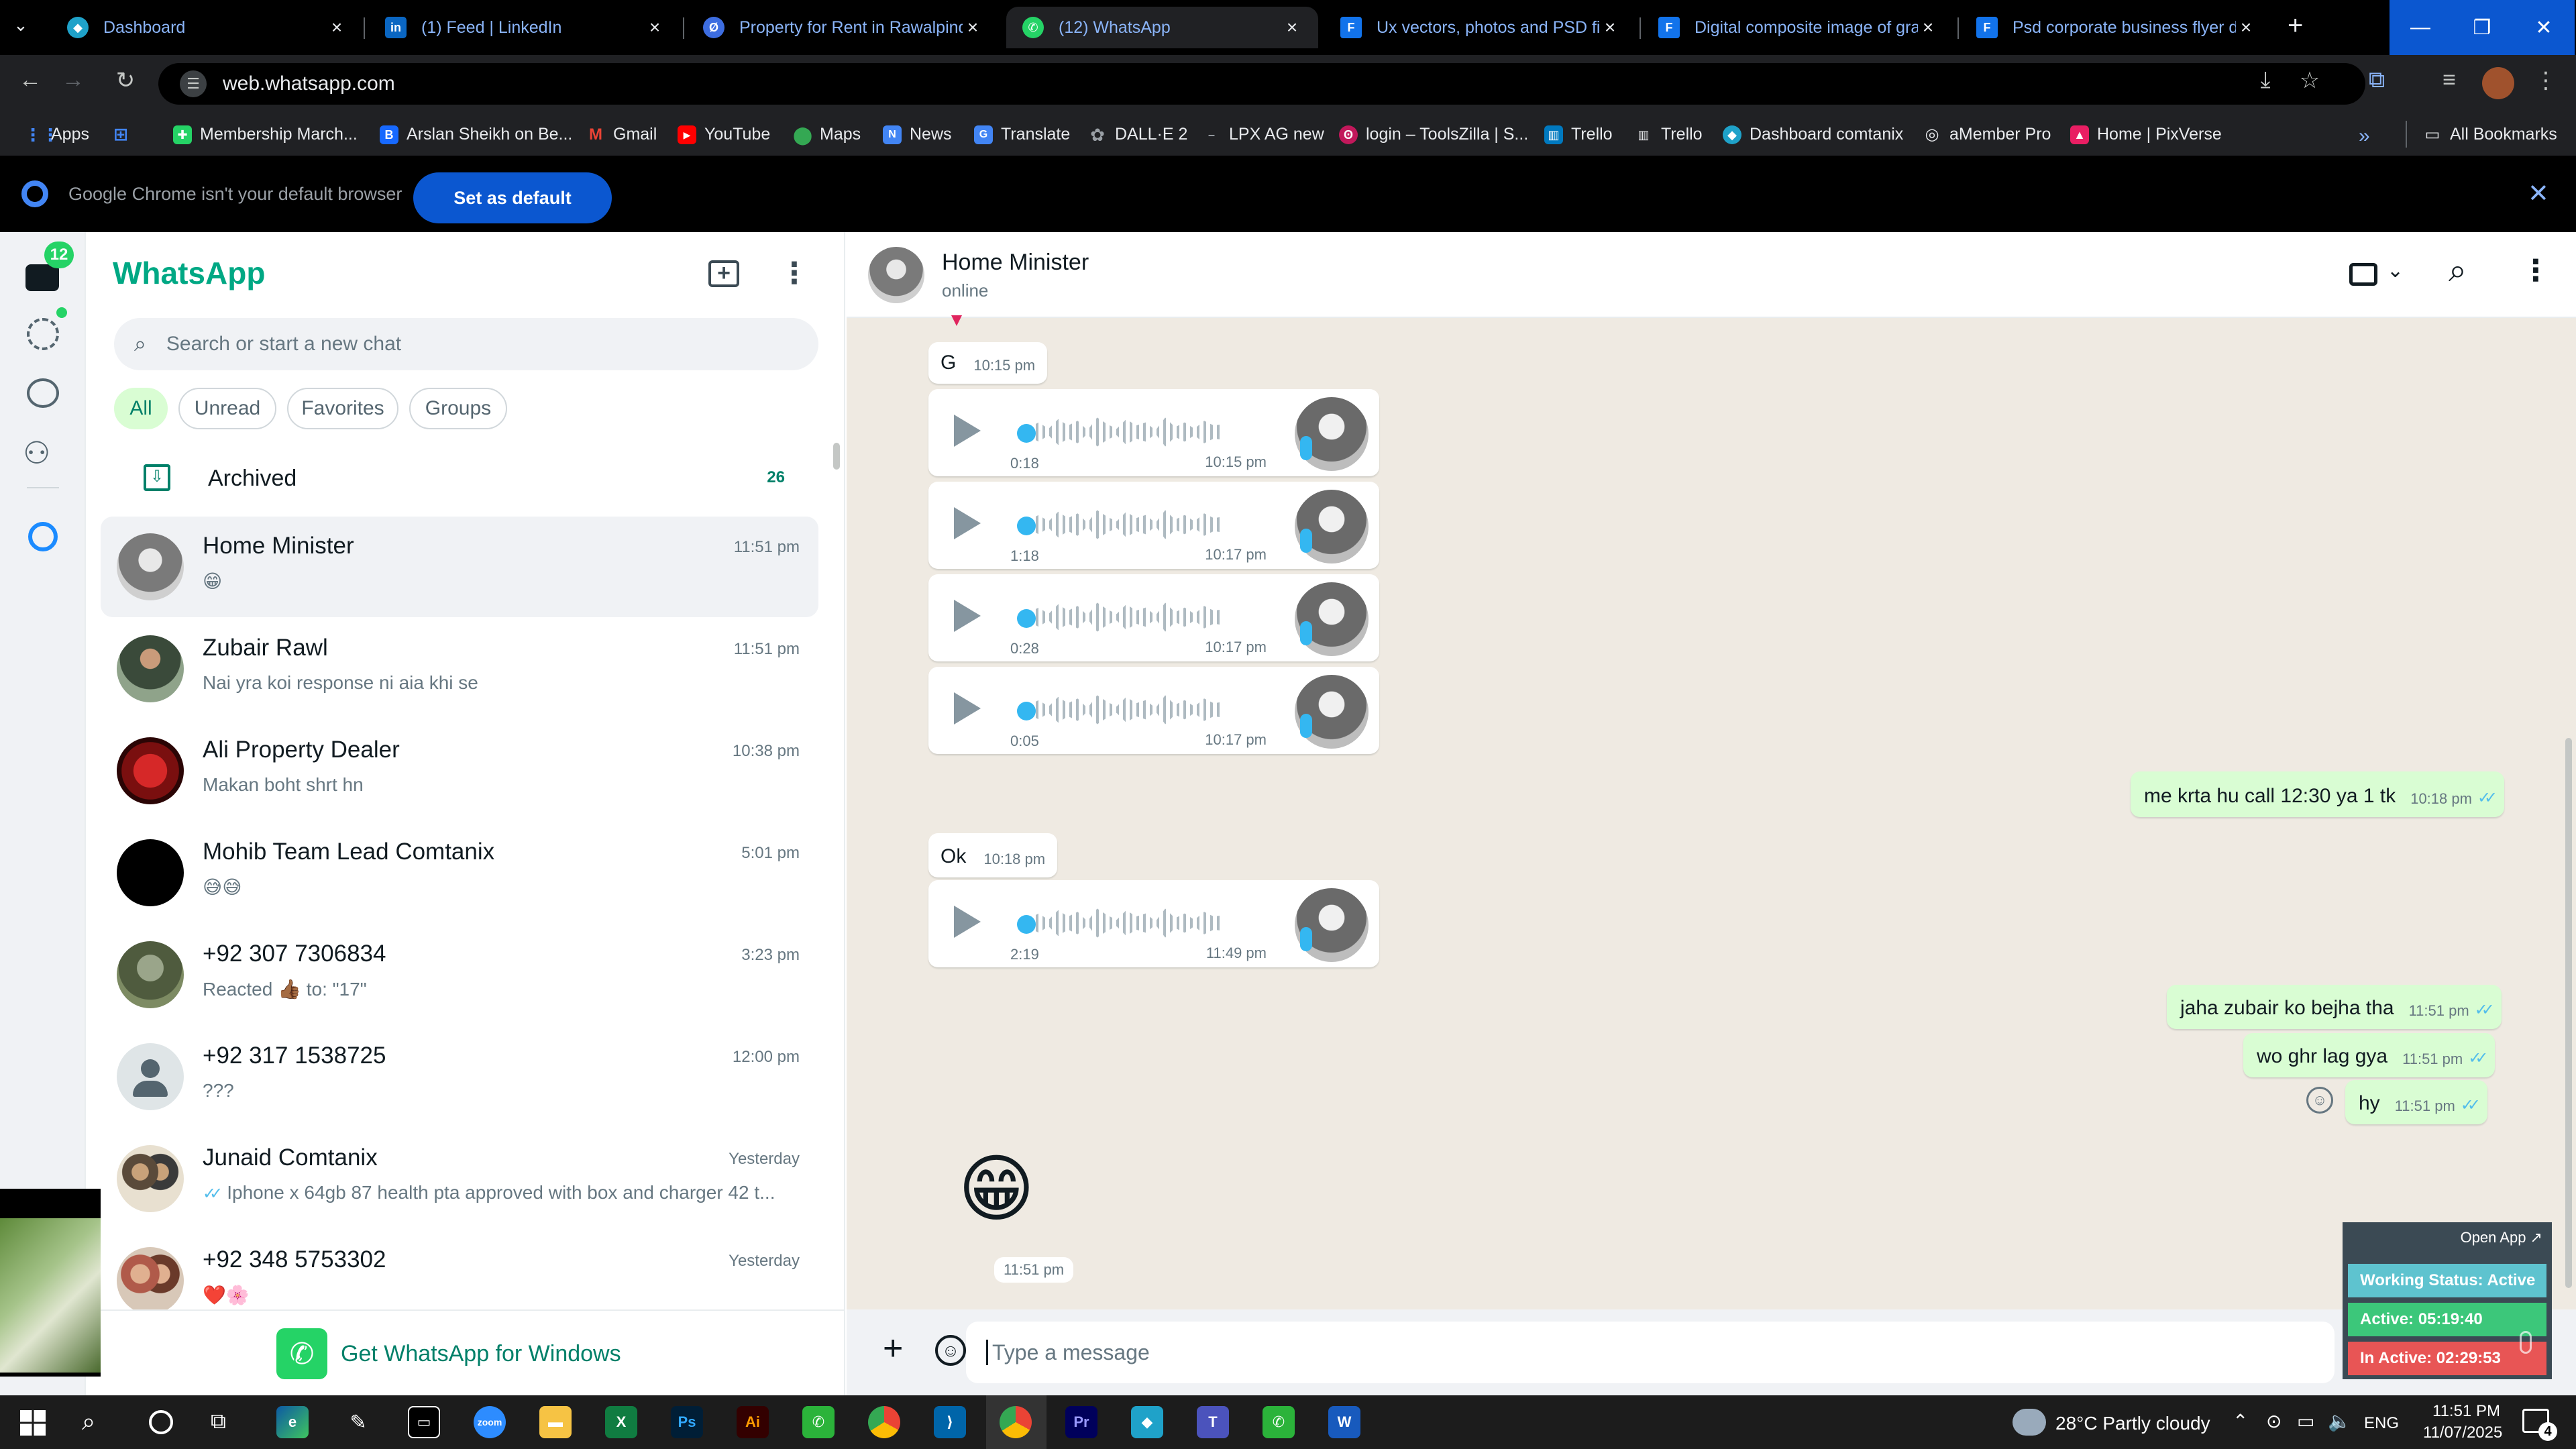  What do you see at coordinates (893, 1348) in the screenshot?
I see `attach-plus-icon: +` at bounding box center [893, 1348].